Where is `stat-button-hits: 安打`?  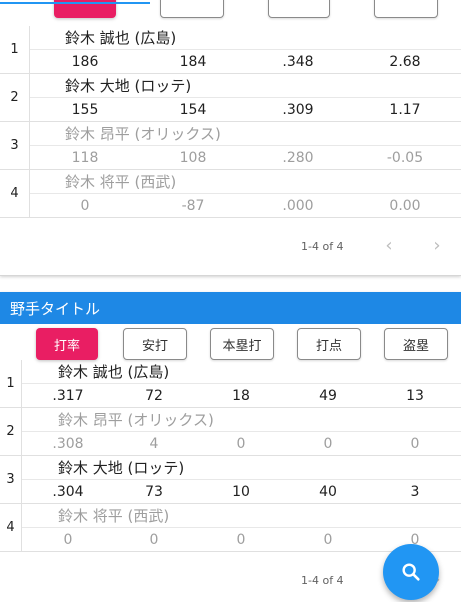
stat-button-hits: 安打 is located at coordinates (155, 344).